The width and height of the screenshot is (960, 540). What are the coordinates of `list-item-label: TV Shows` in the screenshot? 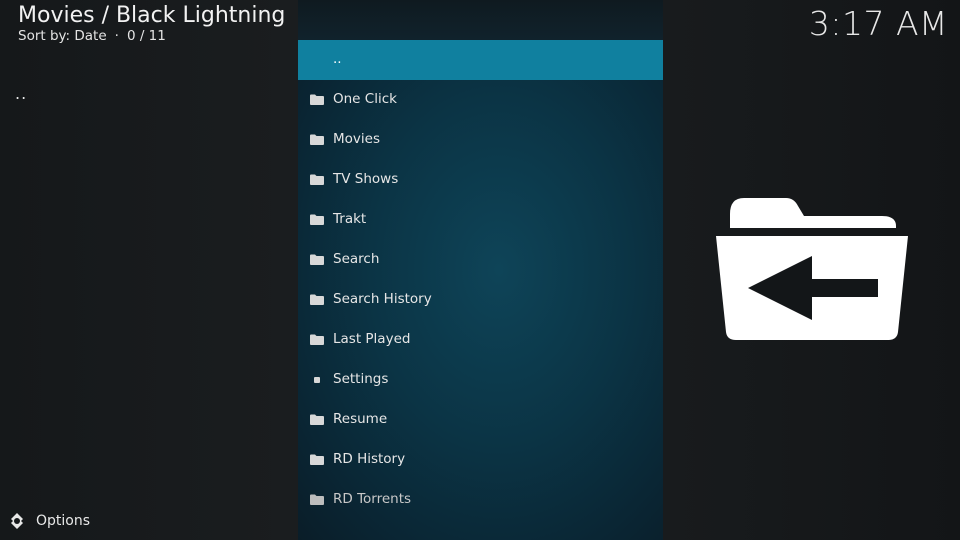 It's located at (366, 179).